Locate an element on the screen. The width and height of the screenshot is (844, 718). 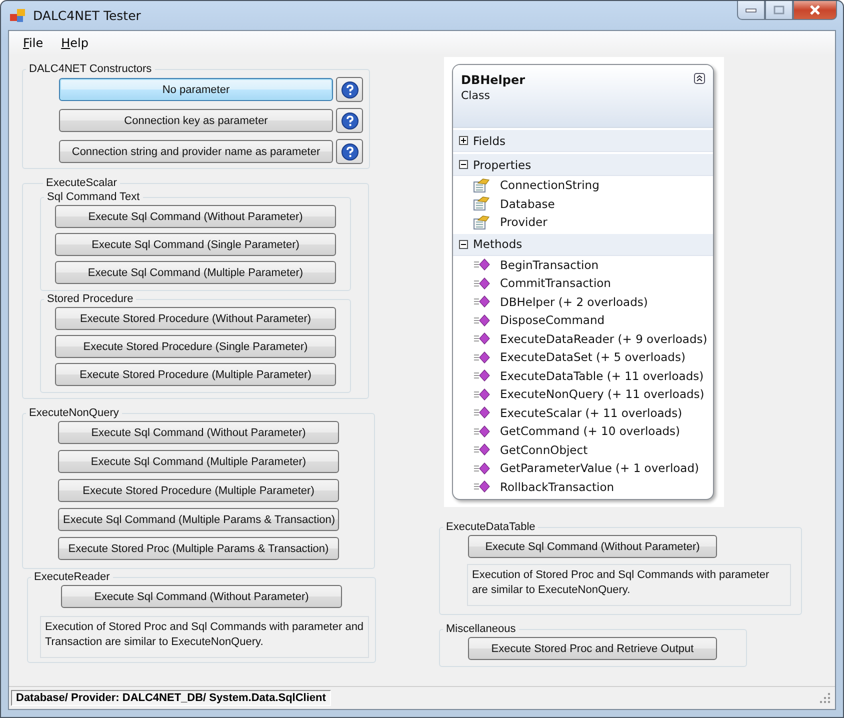
note-text: Execution of Stored Proc and Sql Commands with parameter and Transaction are similar to ExecuteNonQuery. is located at coordinates (204, 637).